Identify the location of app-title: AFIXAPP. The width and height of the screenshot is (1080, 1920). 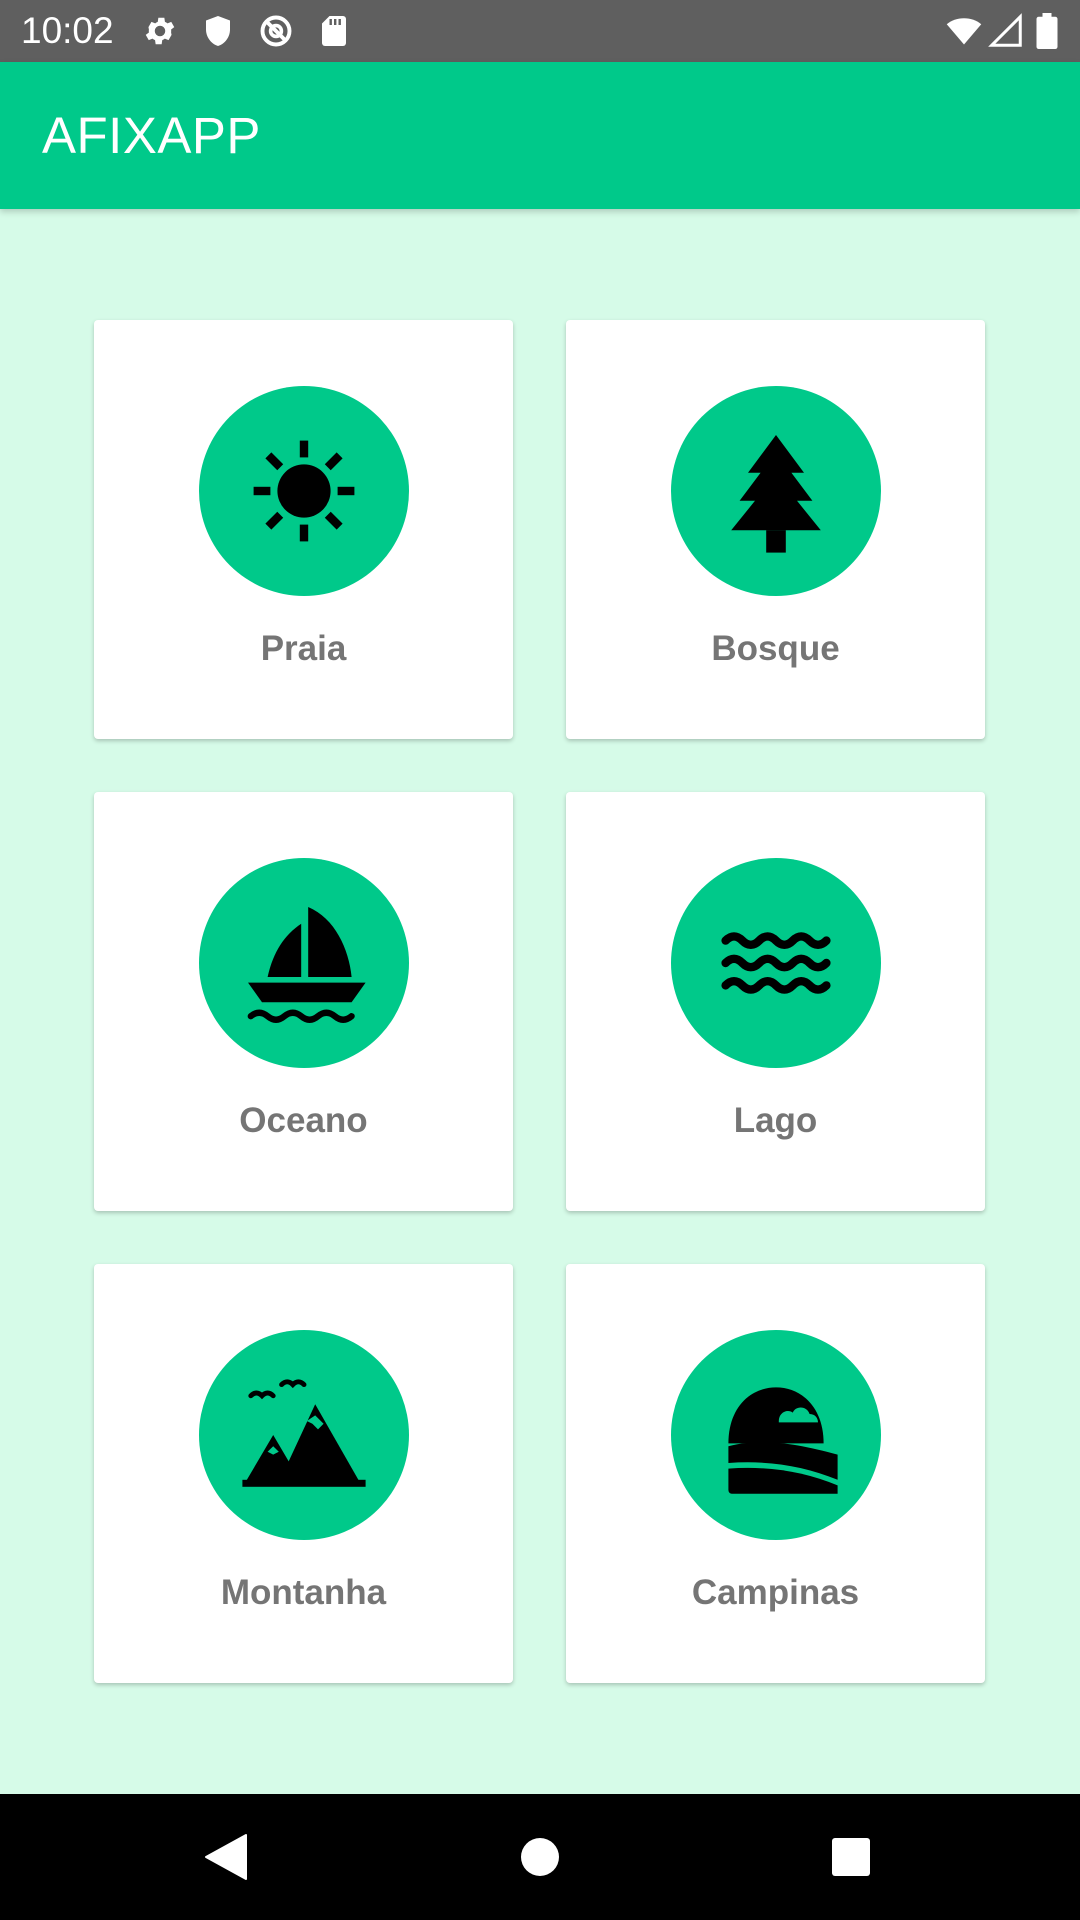
(151, 135).